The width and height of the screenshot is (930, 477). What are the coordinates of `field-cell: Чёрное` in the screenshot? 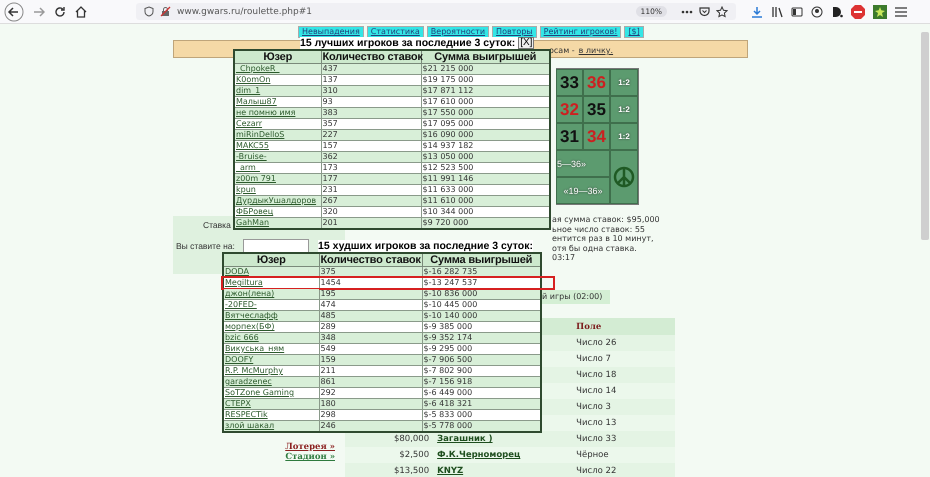 It's located at (592, 455).